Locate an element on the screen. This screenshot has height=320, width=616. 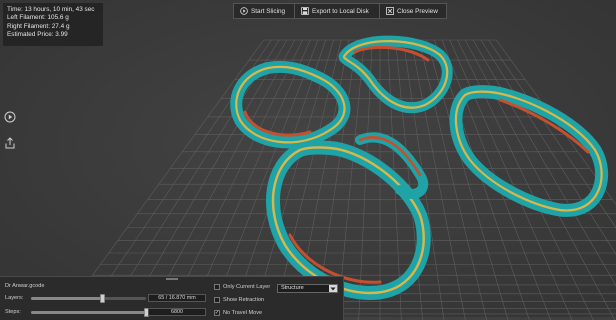
only-current-layer-checkbox is located at coordinates (217, 287).